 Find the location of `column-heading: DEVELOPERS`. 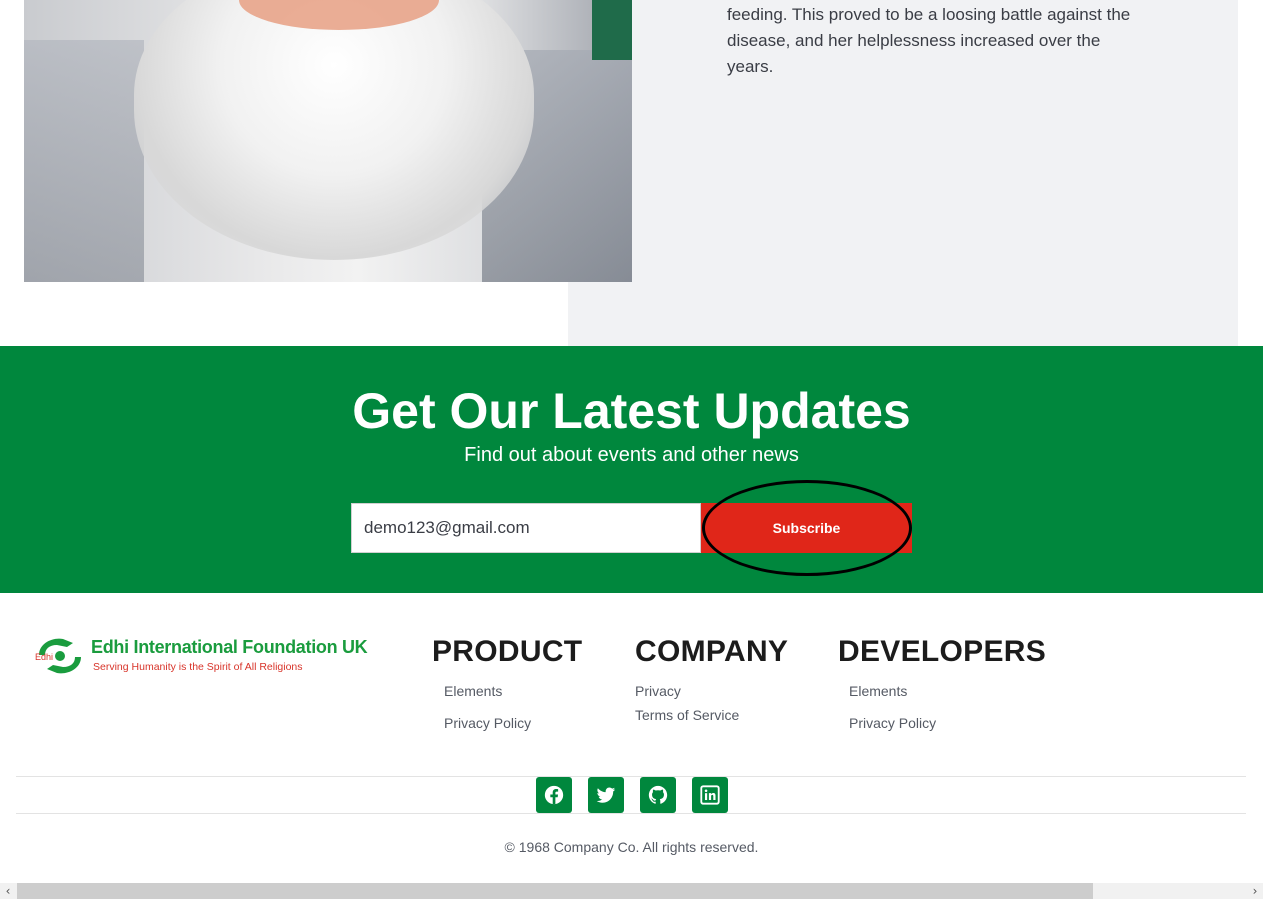

column-heading: DEVELOPERS is located at coordinates (942, 651).